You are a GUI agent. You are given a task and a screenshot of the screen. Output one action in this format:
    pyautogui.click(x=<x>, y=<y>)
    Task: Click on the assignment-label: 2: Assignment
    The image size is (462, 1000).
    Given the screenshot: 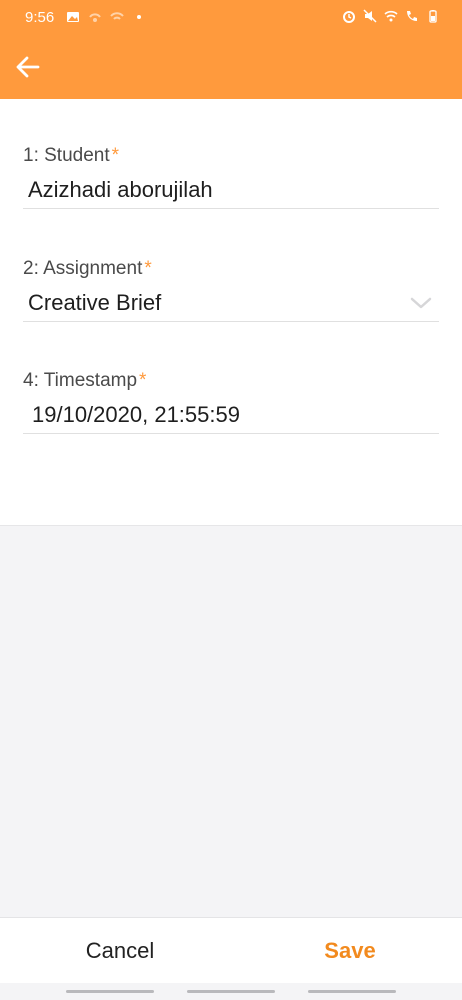 What is the action you would take?
    pyautogui.click(x=83, y=268)
    